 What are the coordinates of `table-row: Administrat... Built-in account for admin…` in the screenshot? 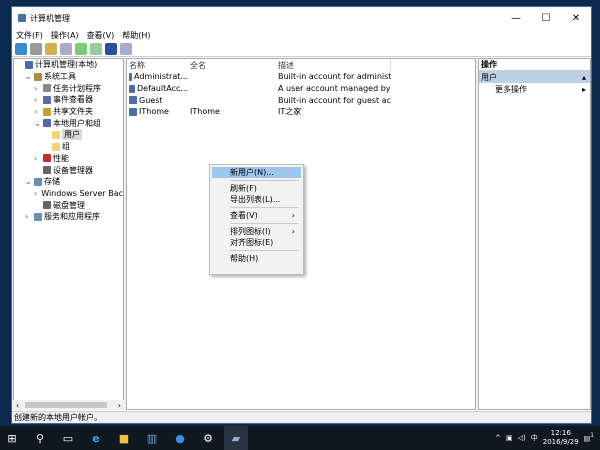 It's located at (301, 77).